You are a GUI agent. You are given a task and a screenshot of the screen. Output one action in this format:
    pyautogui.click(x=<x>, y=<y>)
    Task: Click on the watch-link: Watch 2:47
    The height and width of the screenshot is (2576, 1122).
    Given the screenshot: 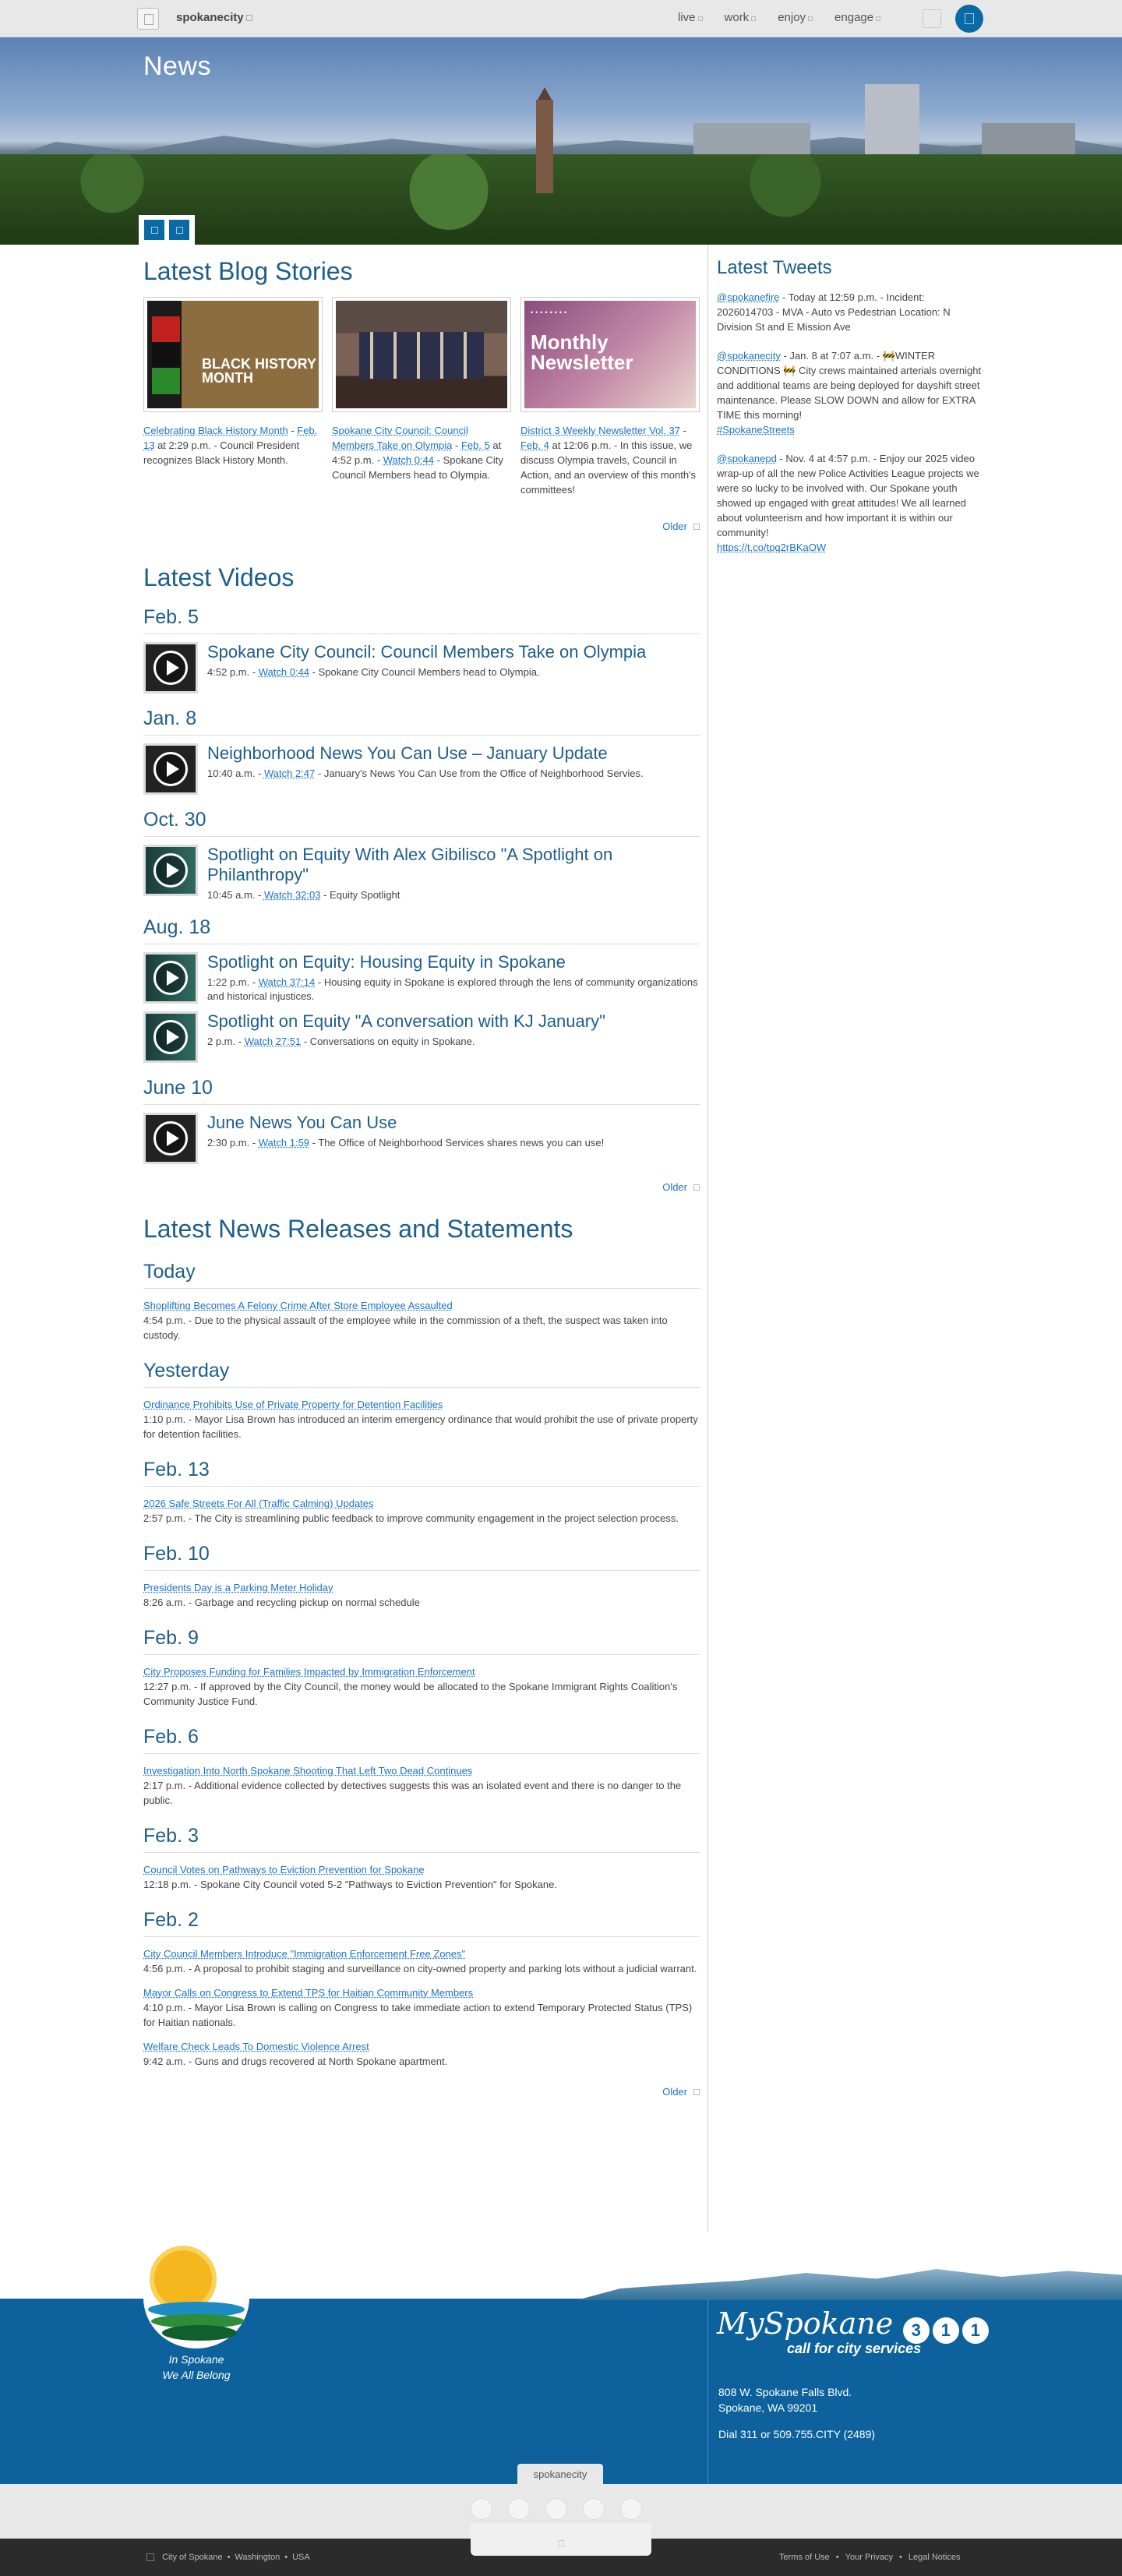 What is the action you would take?
    pyautogui.click(x=289, y=773)
    